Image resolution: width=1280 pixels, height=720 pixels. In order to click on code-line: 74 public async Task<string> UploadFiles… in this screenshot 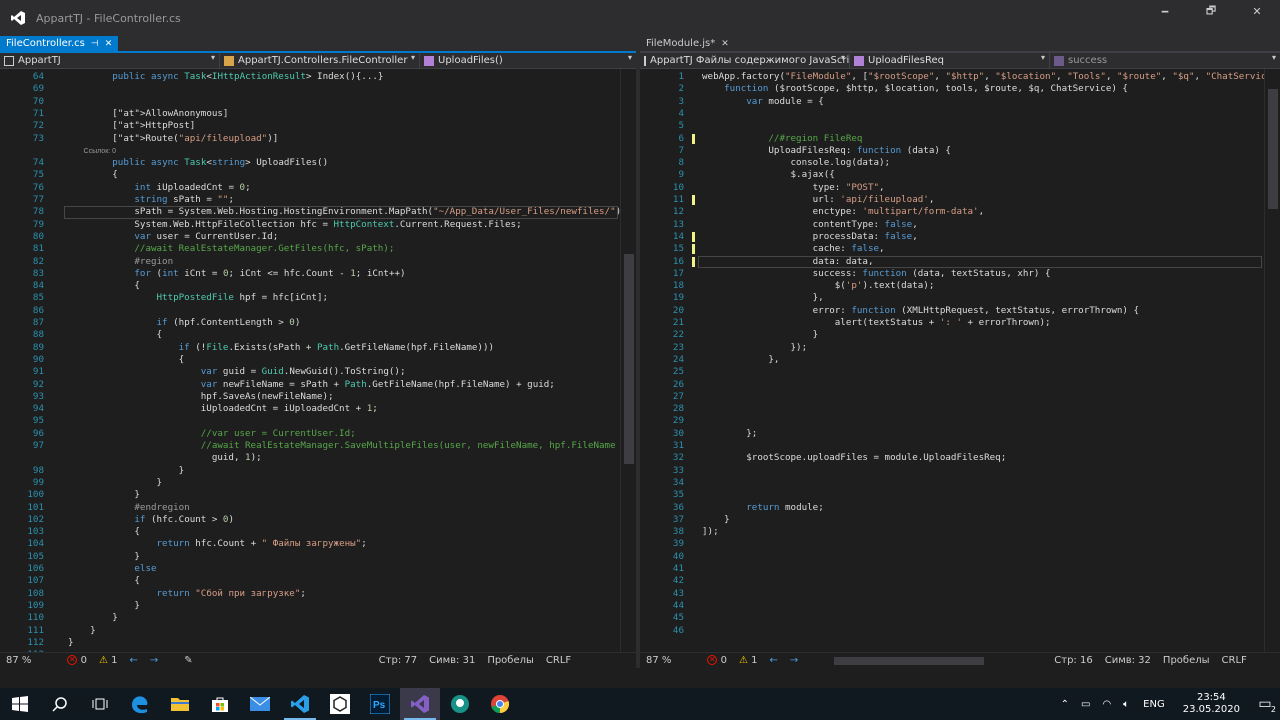, I will do `click(318, 163)`.